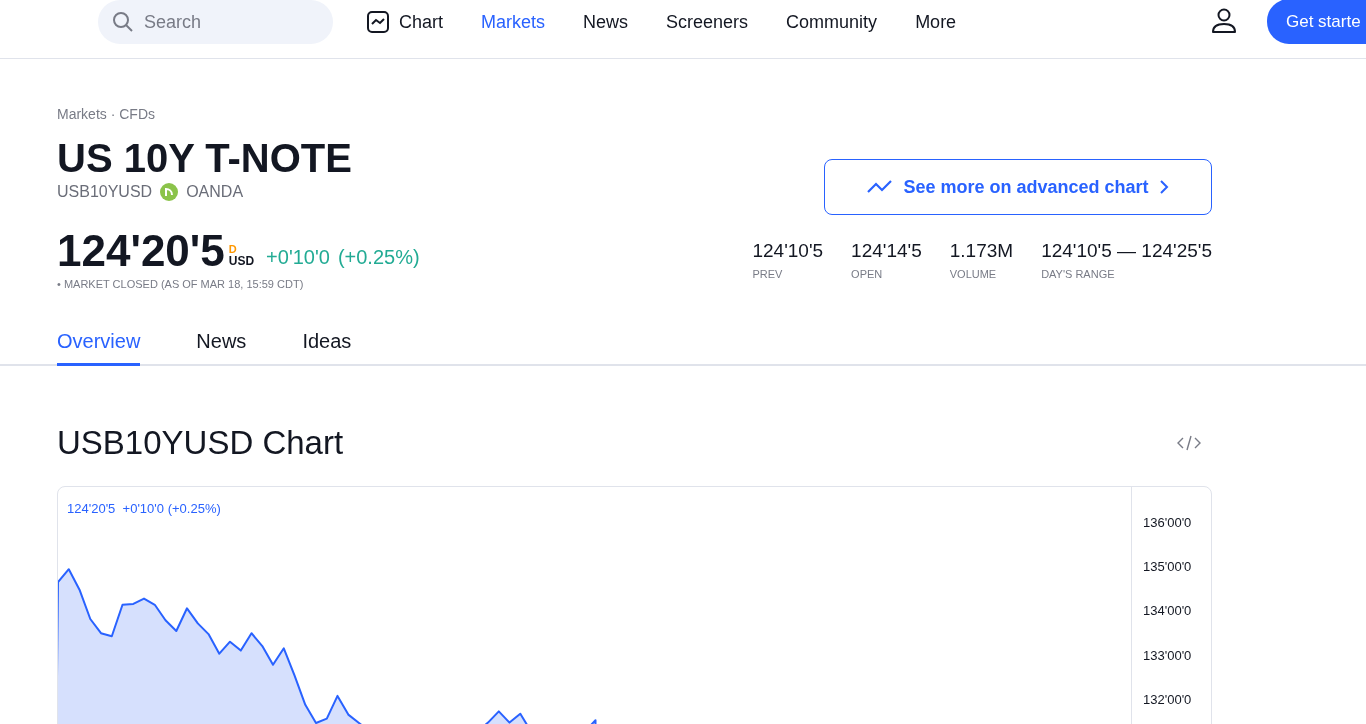 The width and height of the screenshot is (1366, 724). I want to click on exchange-logo-icon, so click(169, 192).